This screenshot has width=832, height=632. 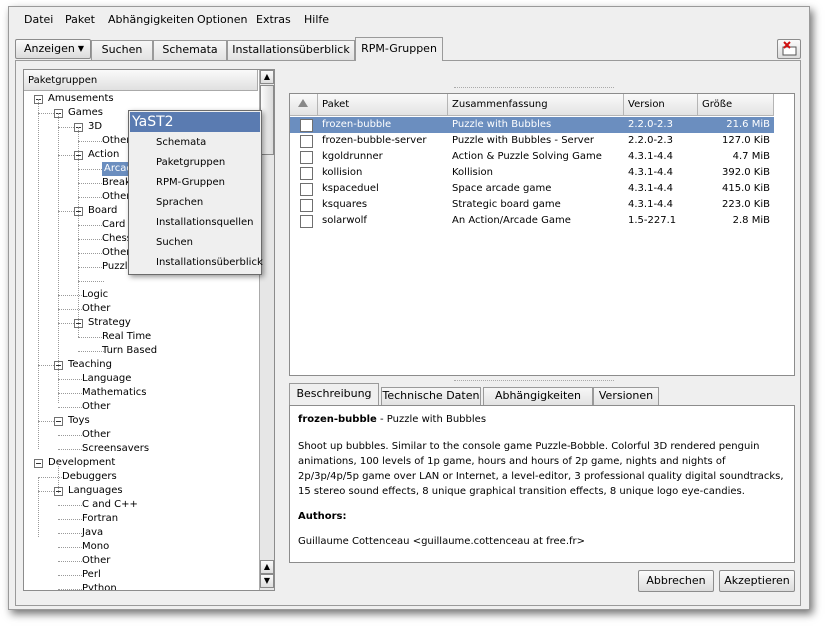 I want to click on detail-tab-beschreibung: Beschreibung, so click(x=334, y=394).